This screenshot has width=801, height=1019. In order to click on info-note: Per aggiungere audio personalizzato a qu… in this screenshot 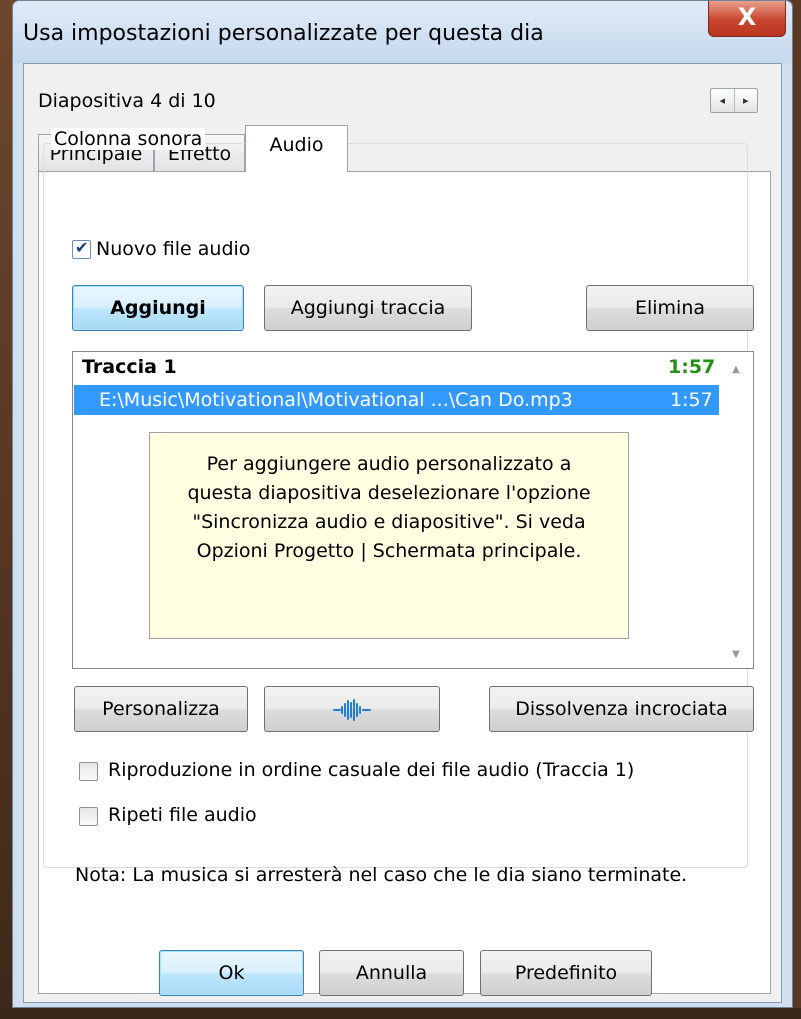, I will do `click(389, 535)`.